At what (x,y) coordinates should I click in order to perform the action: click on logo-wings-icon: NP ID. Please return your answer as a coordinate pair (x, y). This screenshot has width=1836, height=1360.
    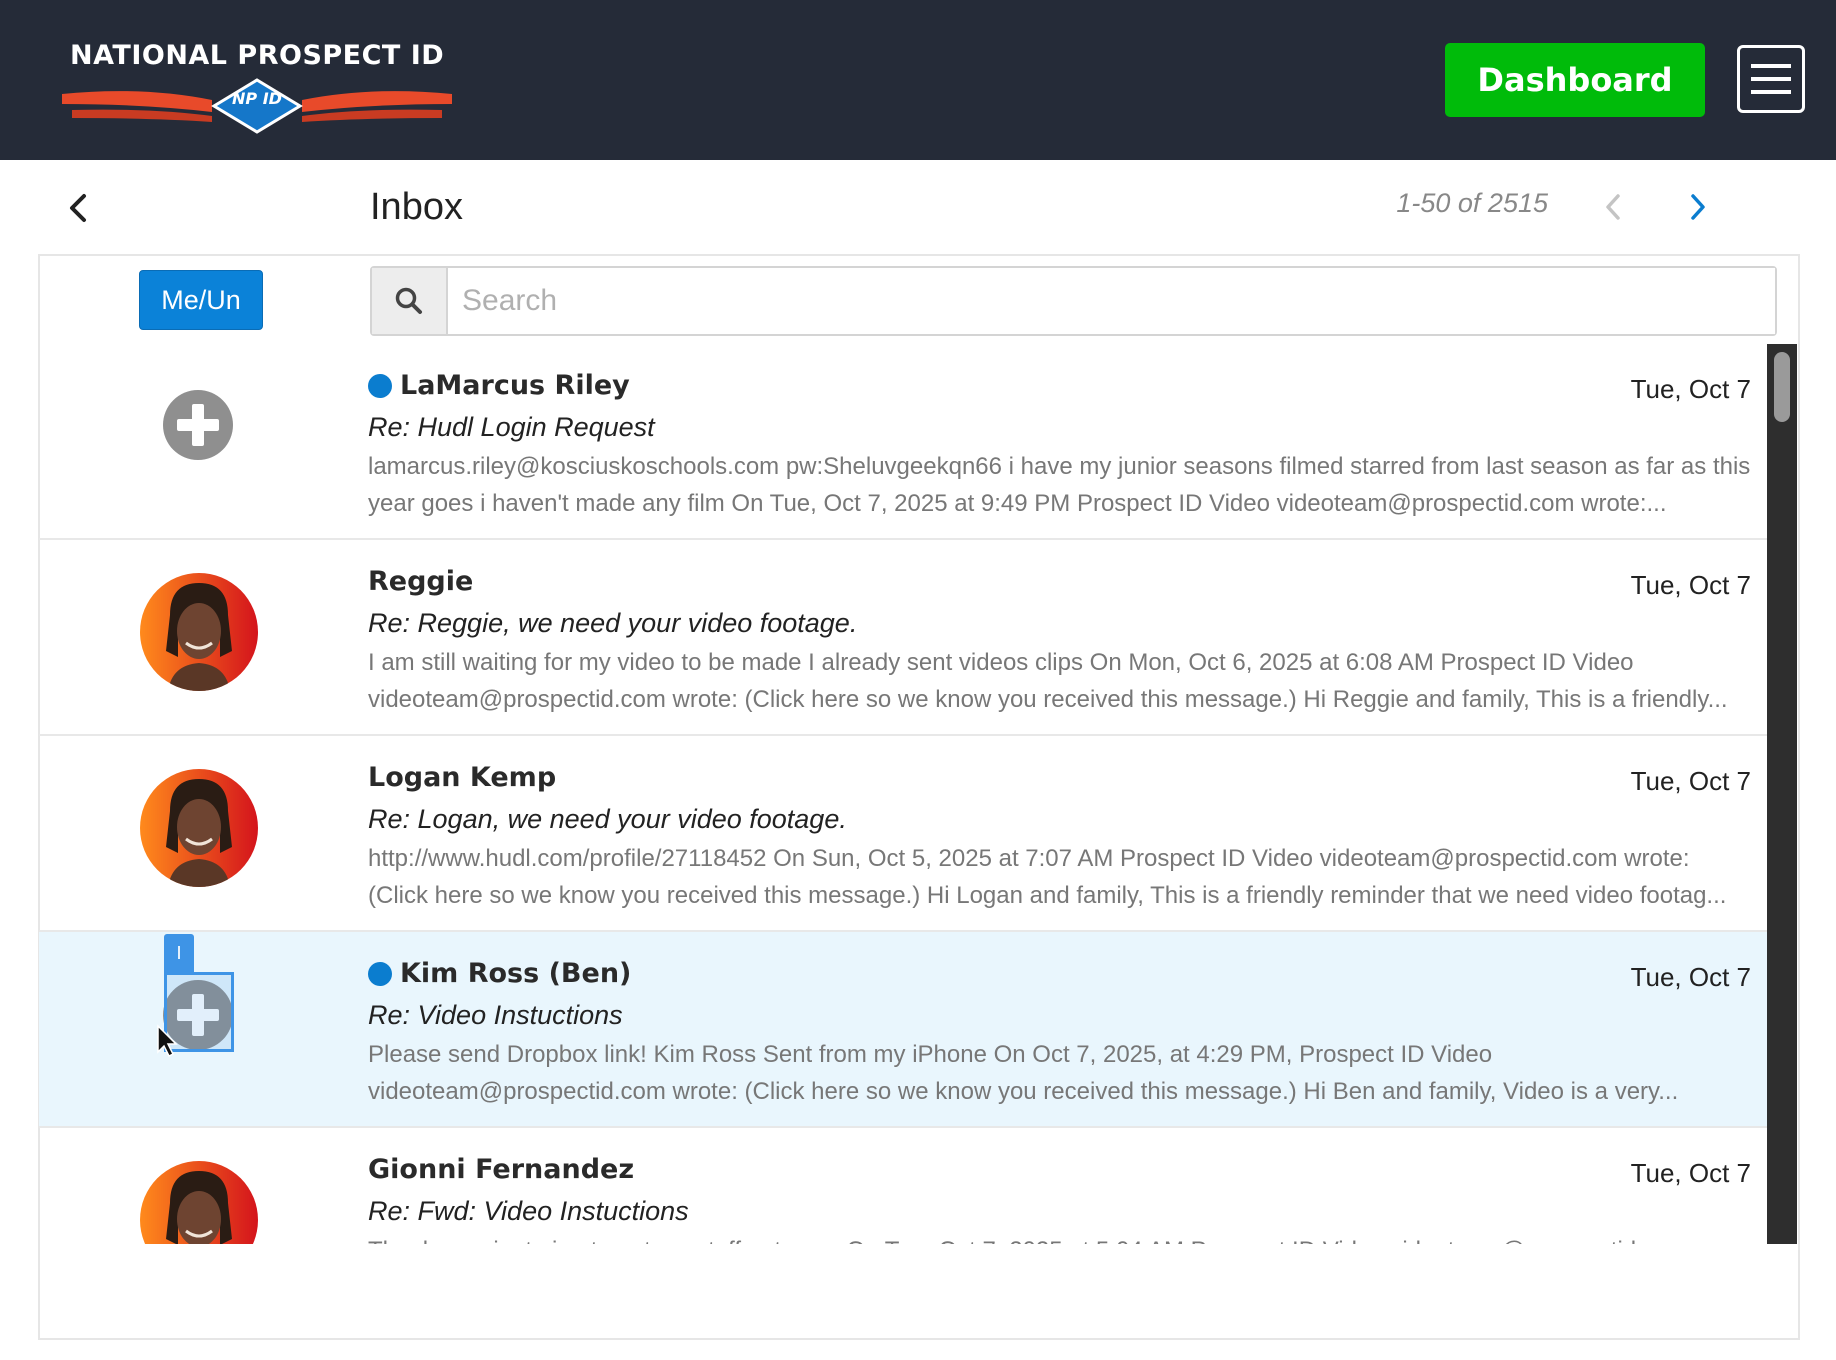
    Looking at the image, I should click on (257, 106).